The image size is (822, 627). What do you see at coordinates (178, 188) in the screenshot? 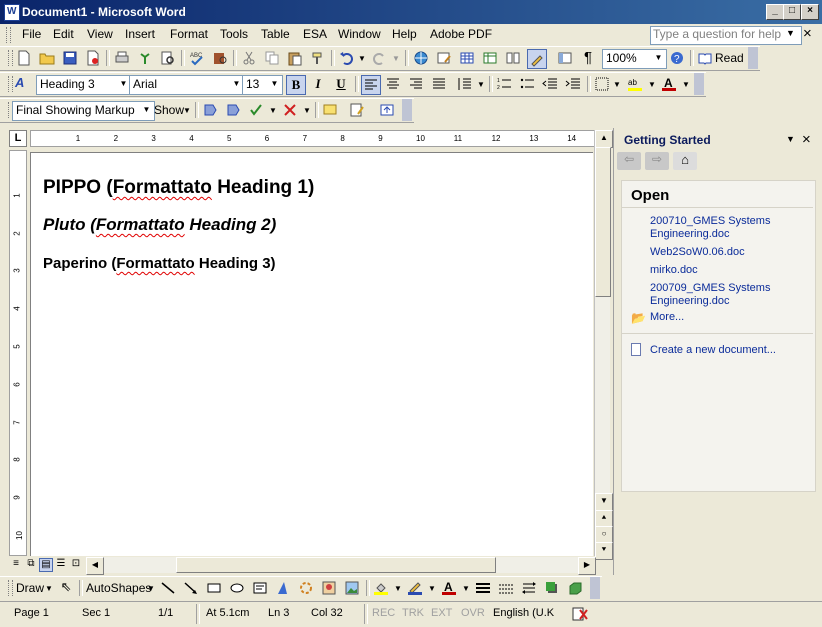
I see `heading-1-paragraph: PIPPO (Formattato Heading 1)` at bounding box center [178, 188].